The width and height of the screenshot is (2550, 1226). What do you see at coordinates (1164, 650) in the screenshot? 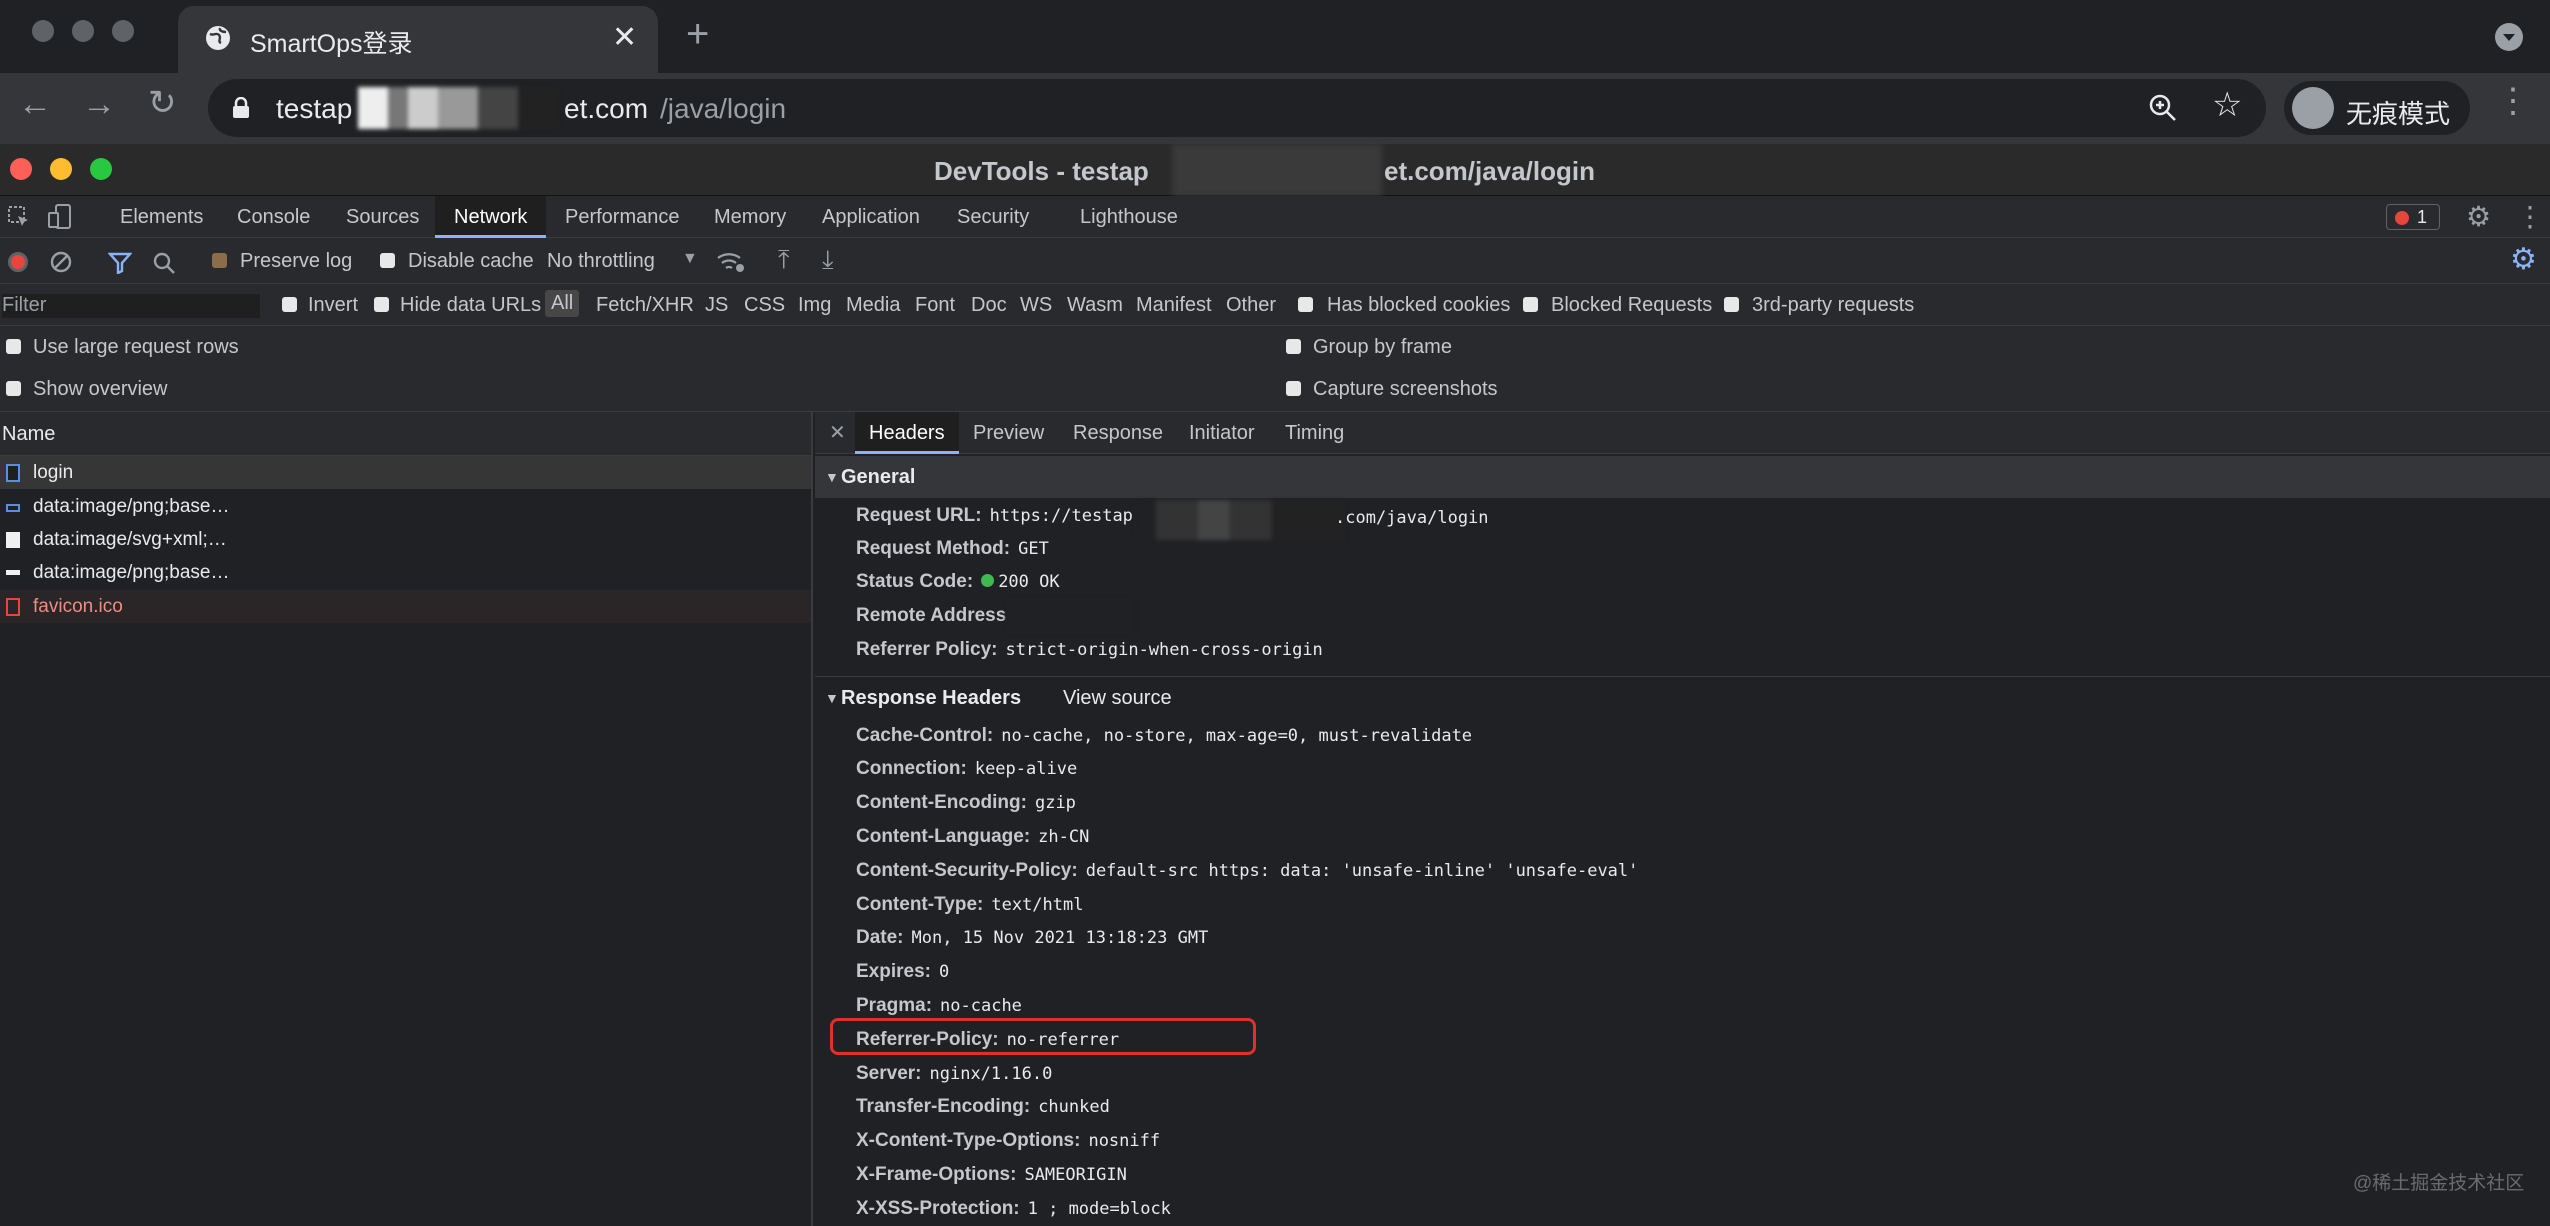
I see `header-value: strict-origin-when-cross-origin` at bounding box center [1164, 650].